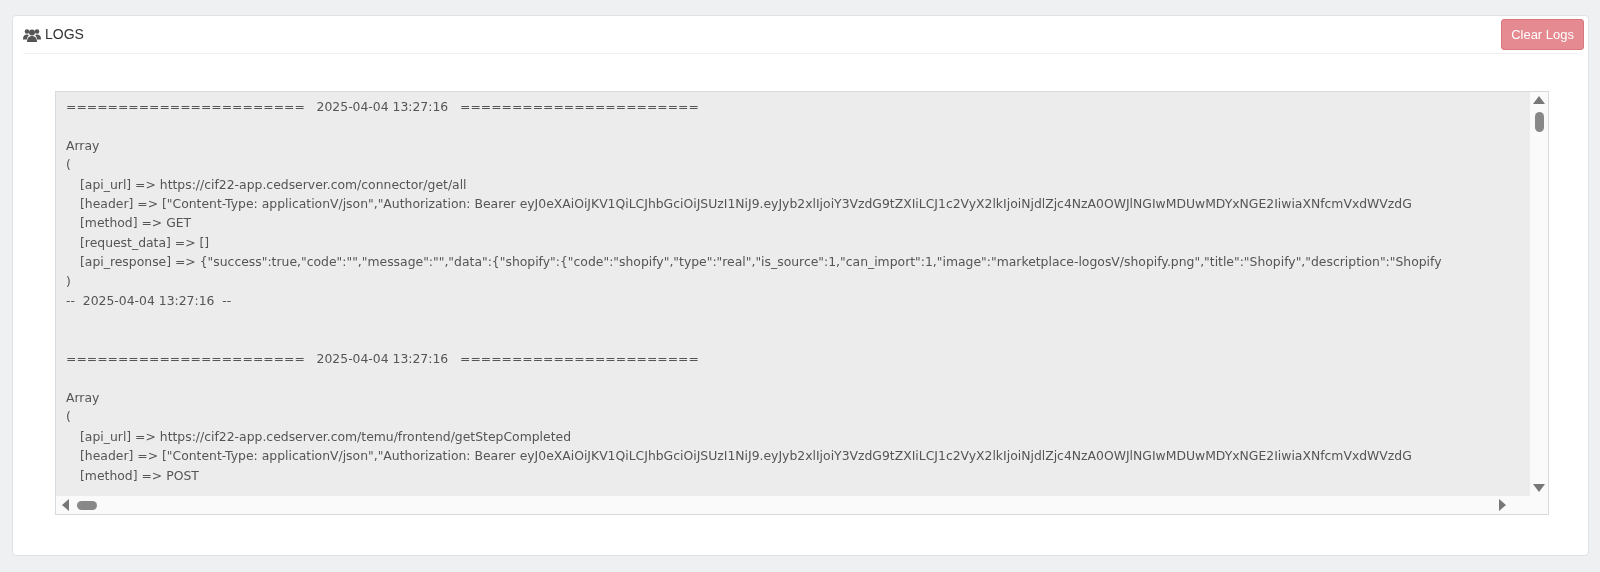 Image resolution: width=1600 pixels, height=572 pixels. Describe the element at coordinates (65, 505) in the screenshot. I see `scroll-left-icon` at that location.